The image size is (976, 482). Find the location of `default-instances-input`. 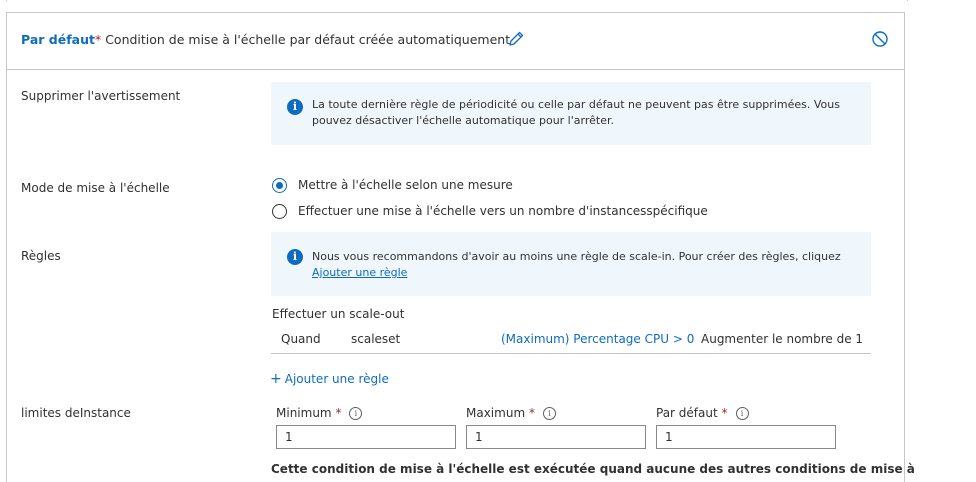

default-instances-input is located at coordinates (746, 437).